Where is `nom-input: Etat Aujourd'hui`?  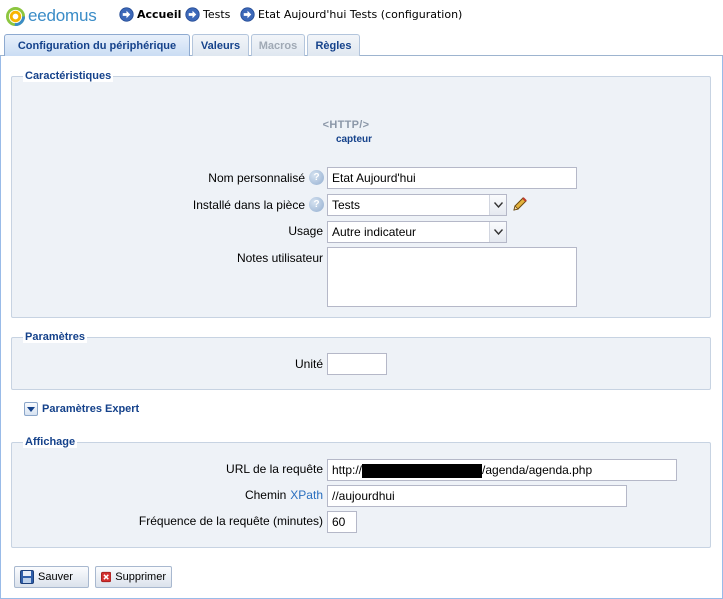 nom-input: Etat Aujourd'hui is located at coordinates (452, 178).